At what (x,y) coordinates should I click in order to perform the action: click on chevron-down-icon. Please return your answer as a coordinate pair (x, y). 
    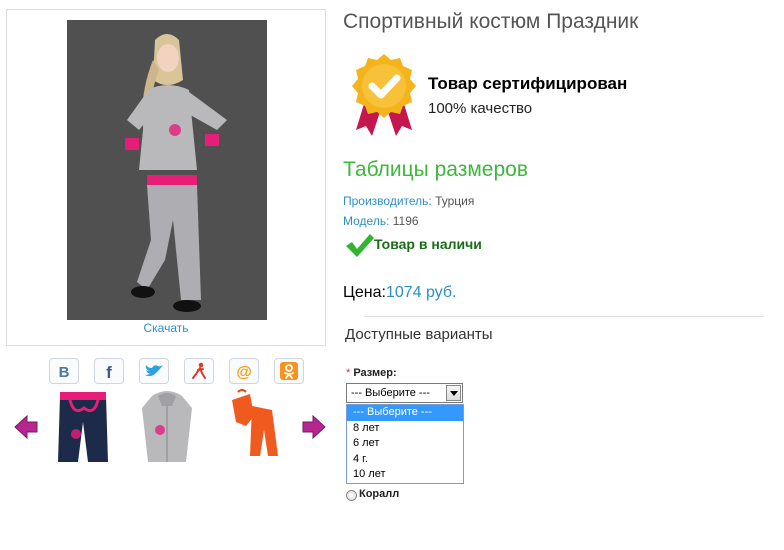
    Looking at the image, I should click on (453, 393).